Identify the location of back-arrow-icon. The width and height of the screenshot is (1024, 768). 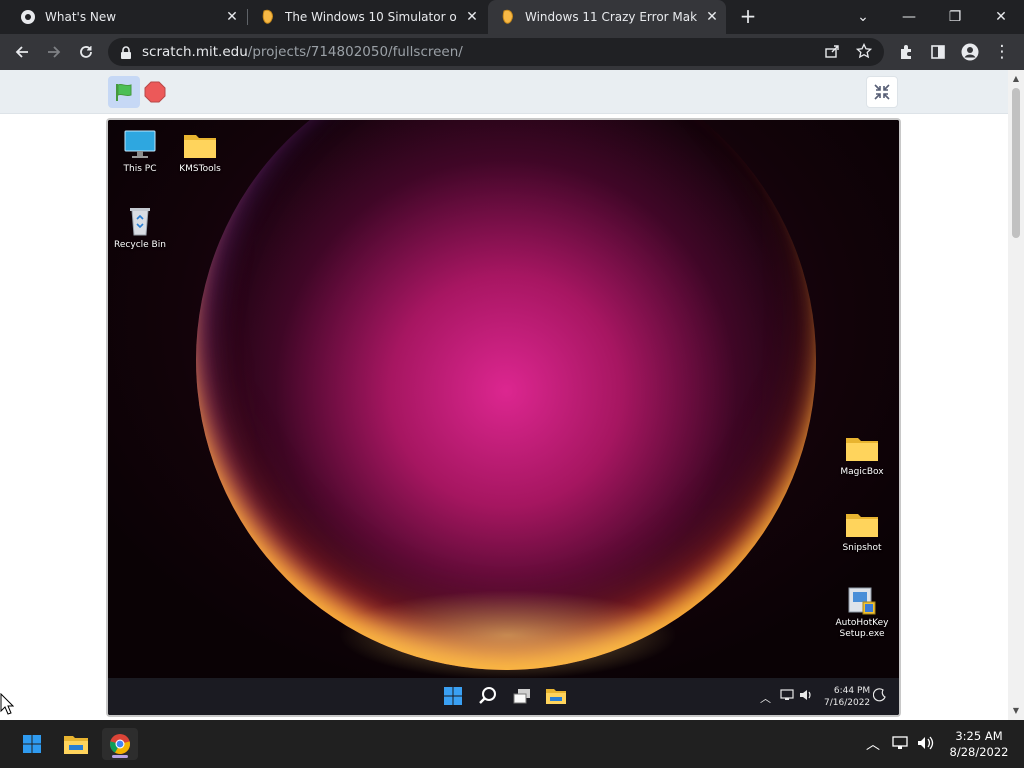
(21, 52).